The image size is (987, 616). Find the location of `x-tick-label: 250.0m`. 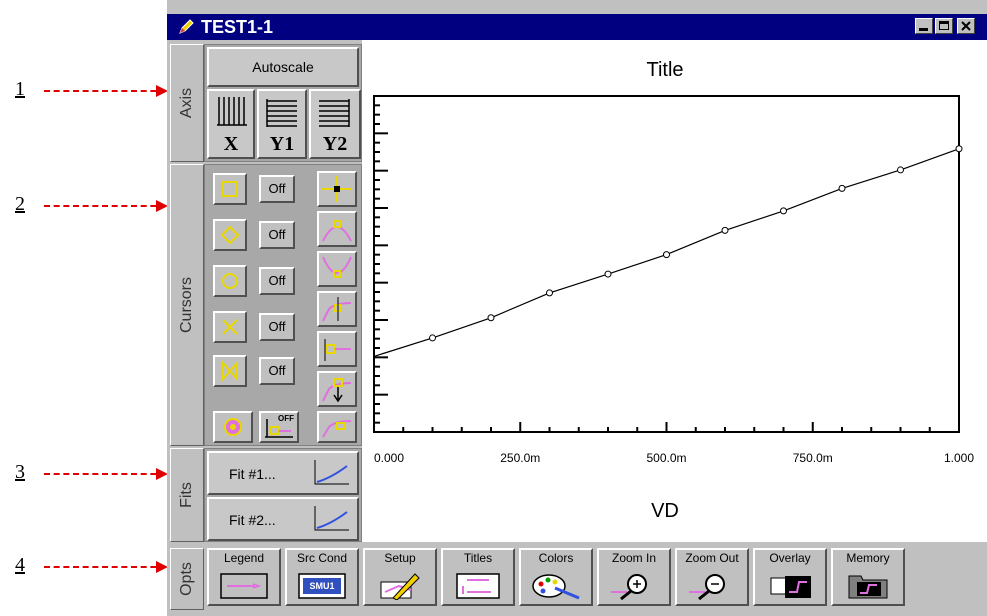

x-tick-label: 250.0m is located at coordinates (520, 458).